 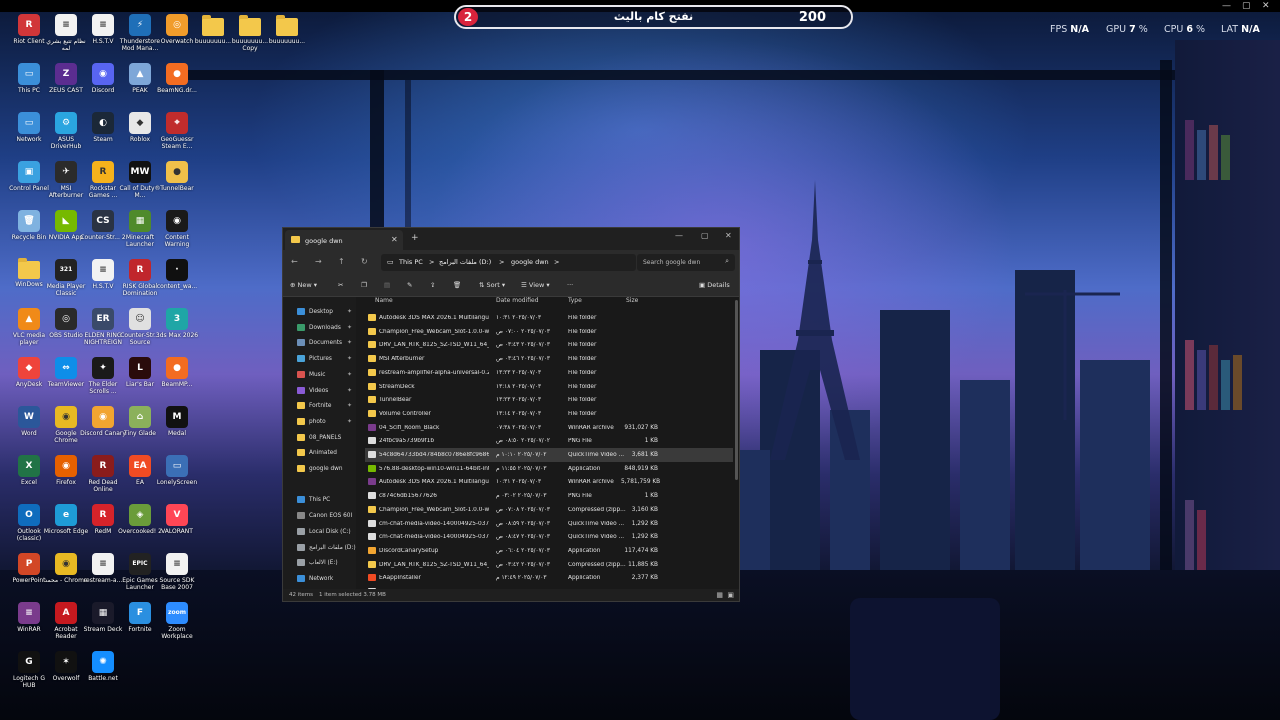 What do you see at coordinates (177, 519) in the screenshot?
I see `desktop-shortcut: V VALORANT` at bounding box center [177, 519].